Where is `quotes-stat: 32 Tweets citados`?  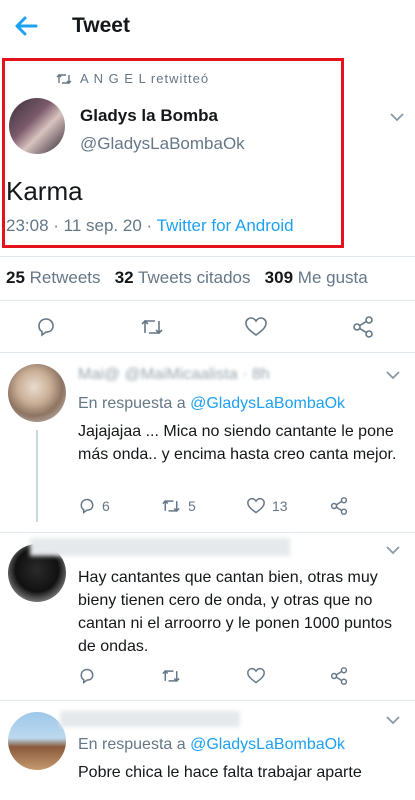 quotes-stat: 32 Tweets citados is located at coordinates (183, 277).